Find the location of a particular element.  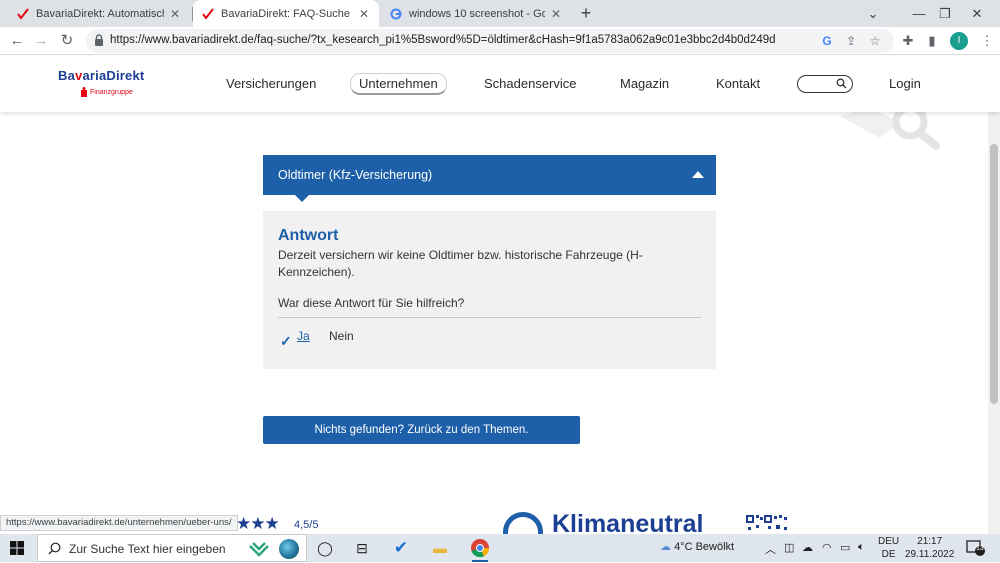

lock-icon is located at coordinates (99, 40).